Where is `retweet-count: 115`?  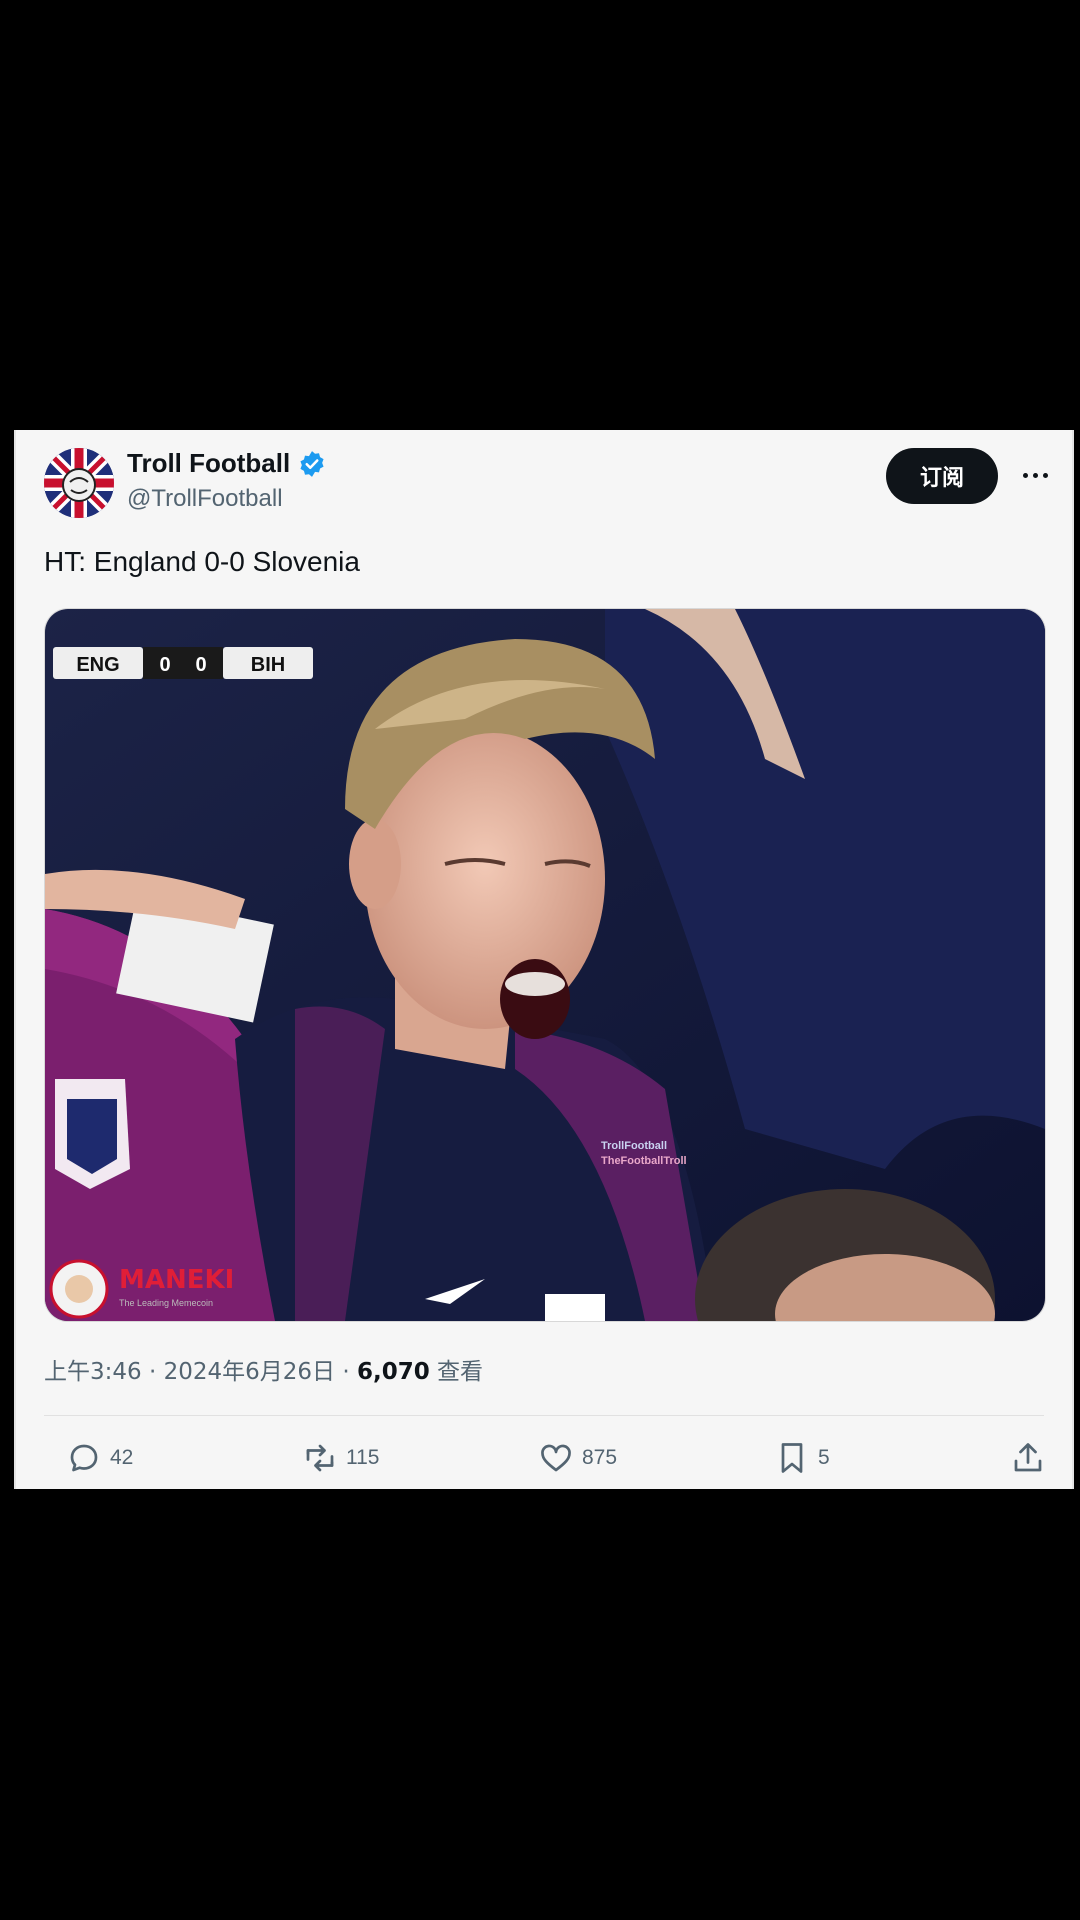
retweet-count: 115 is located at coordinates (363, 1457).